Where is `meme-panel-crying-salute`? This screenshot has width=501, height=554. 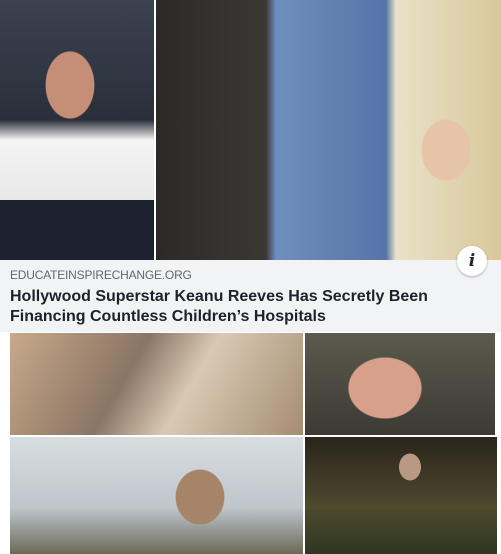
meme-panel-crying-salute is located at coordinates (400, 384).